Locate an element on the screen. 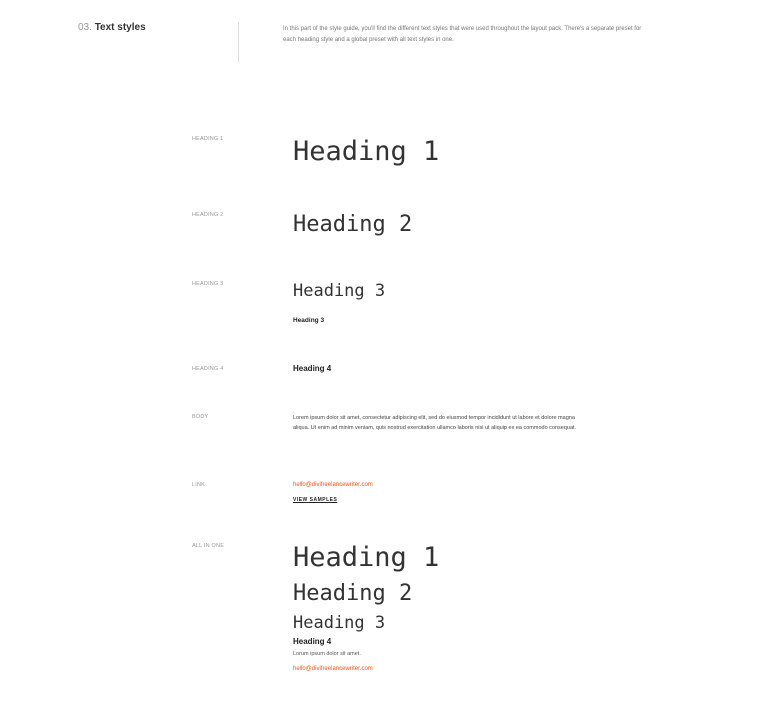 The image size is (768, 718). all-in-one-heading-1: Heading 1 is located at coordinates (366, 557).